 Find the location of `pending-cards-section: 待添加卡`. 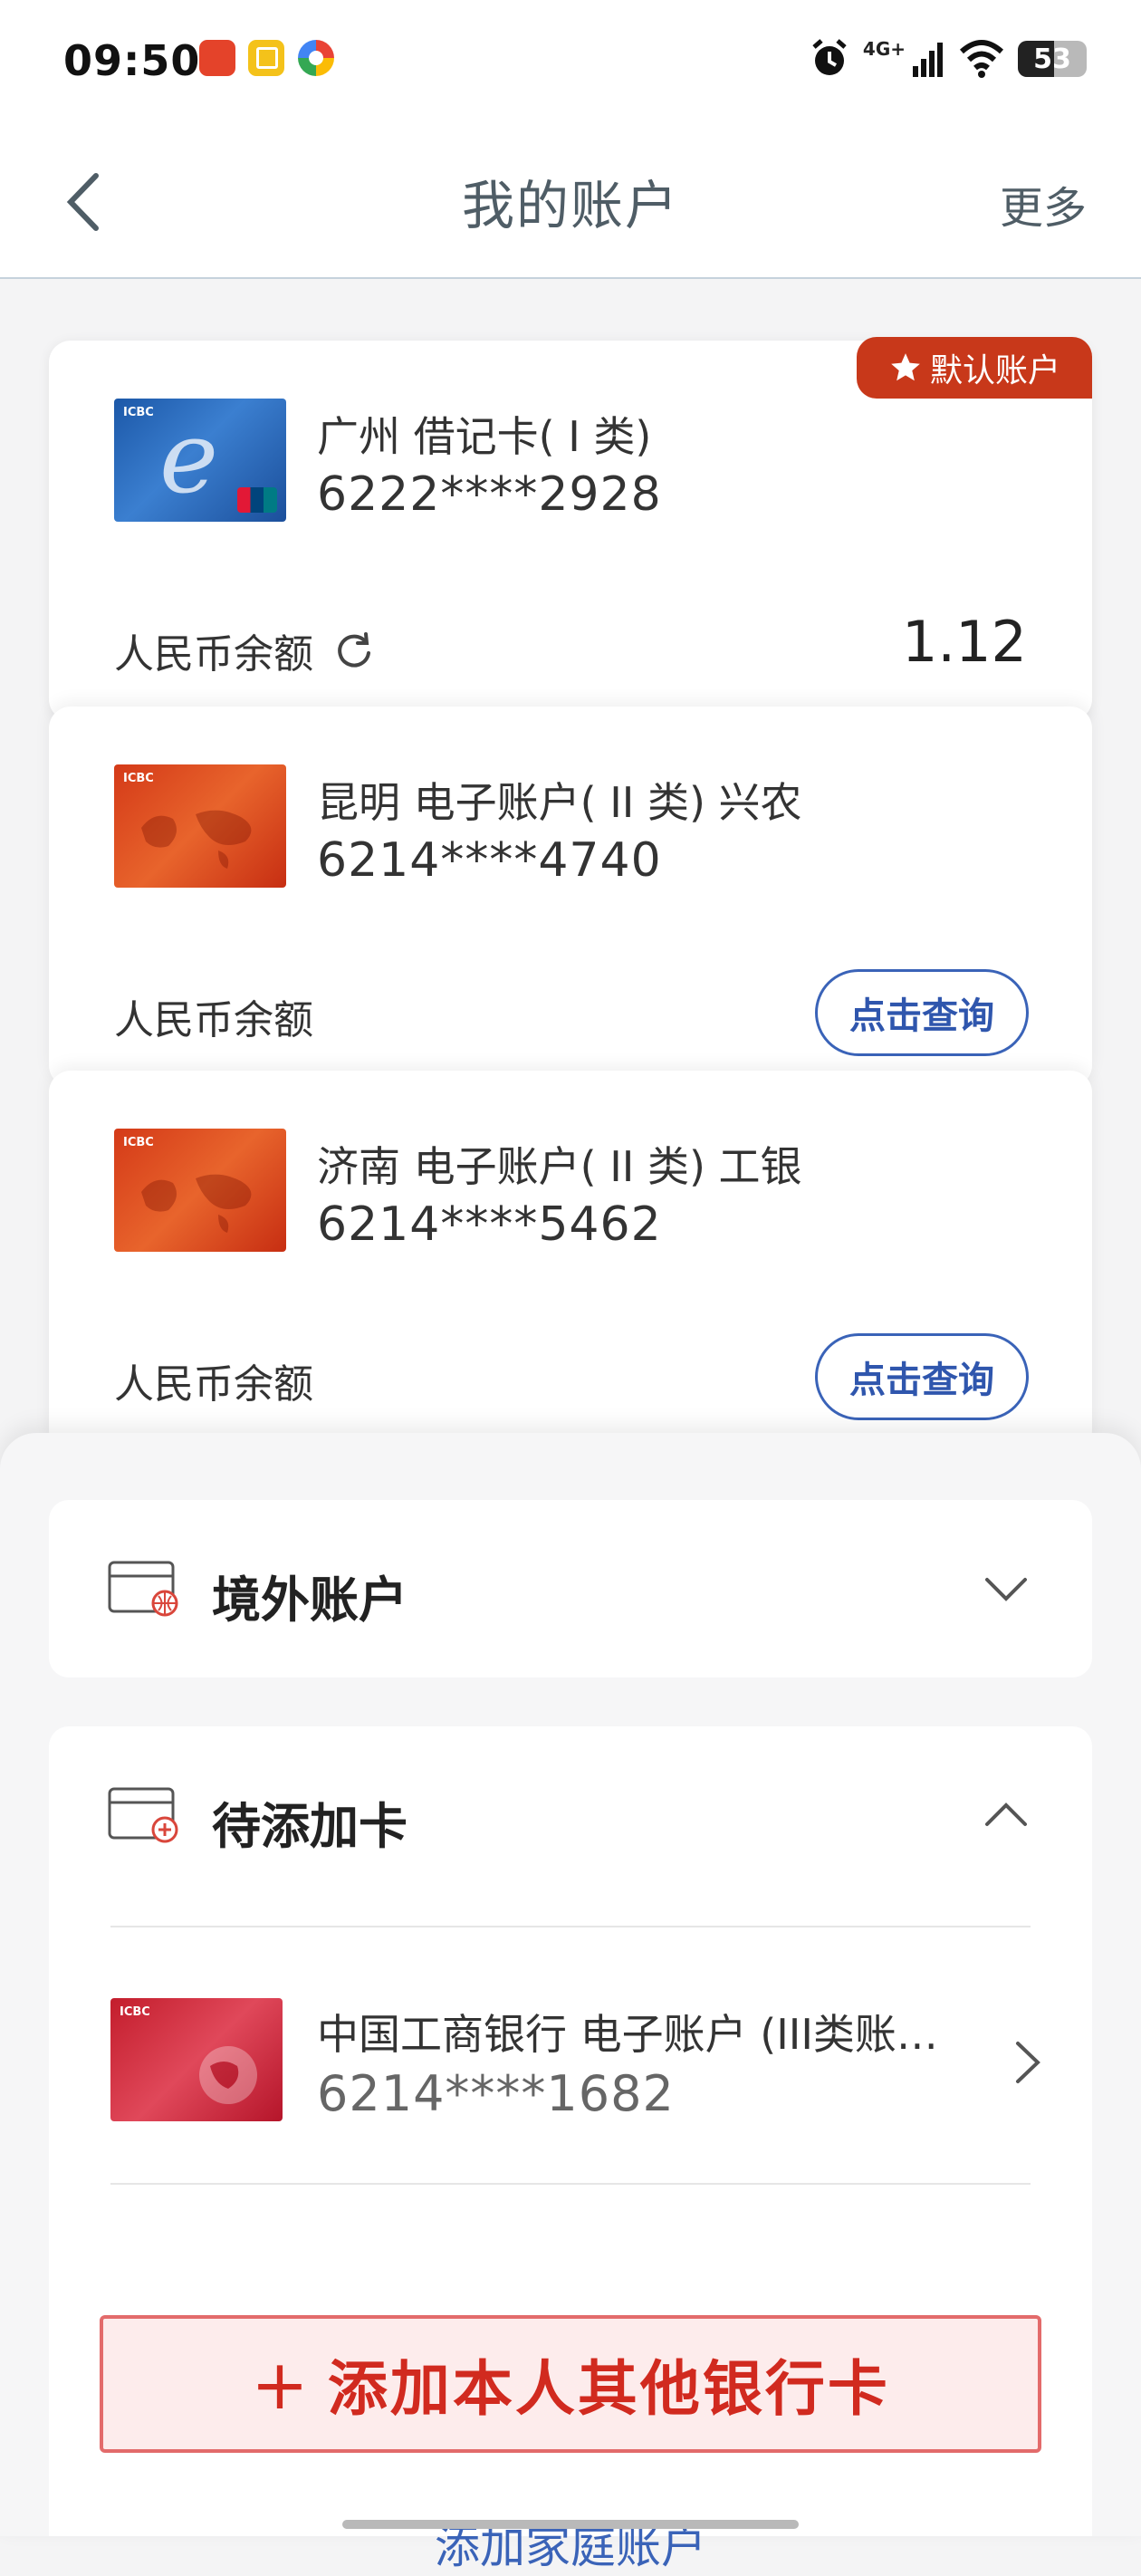

pending-cards-section: 待添加卡 is located at coordinates (570, 1826).